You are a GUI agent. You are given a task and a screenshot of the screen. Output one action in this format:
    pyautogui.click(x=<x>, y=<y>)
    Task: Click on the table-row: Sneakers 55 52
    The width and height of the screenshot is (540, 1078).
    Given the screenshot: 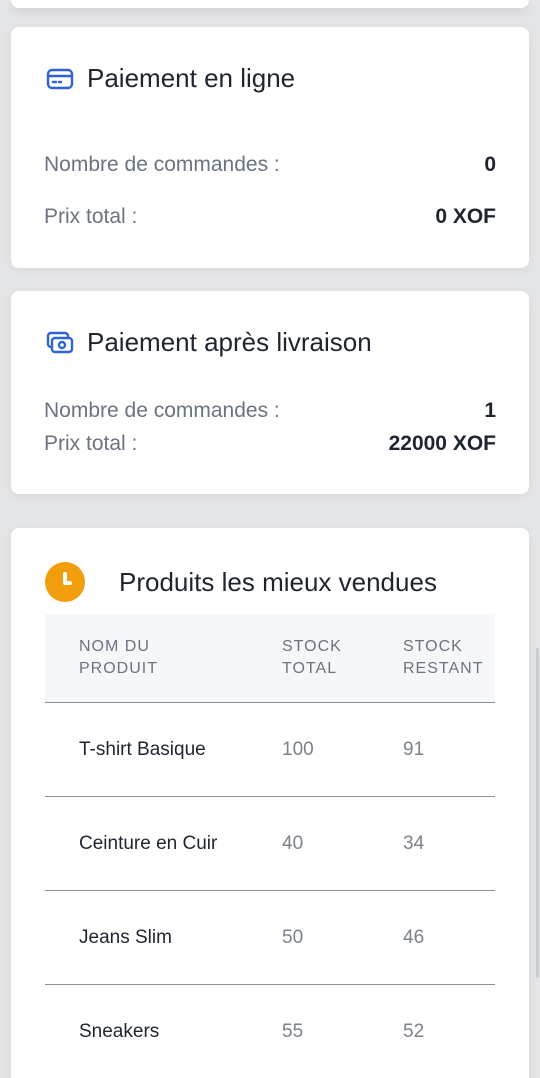 What is the action you would take?
    pyautogui.click(x=270, y=1031)
    